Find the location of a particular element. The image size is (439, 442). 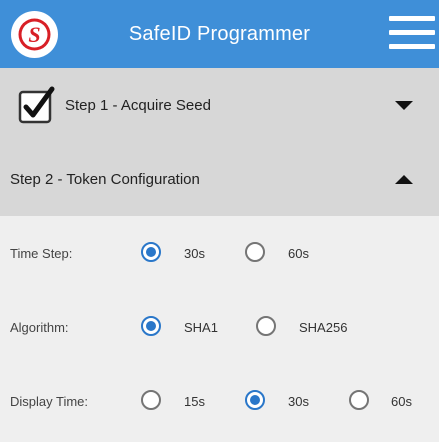

algorithm-label: Algorithm: is located at coordinates (39, 327).